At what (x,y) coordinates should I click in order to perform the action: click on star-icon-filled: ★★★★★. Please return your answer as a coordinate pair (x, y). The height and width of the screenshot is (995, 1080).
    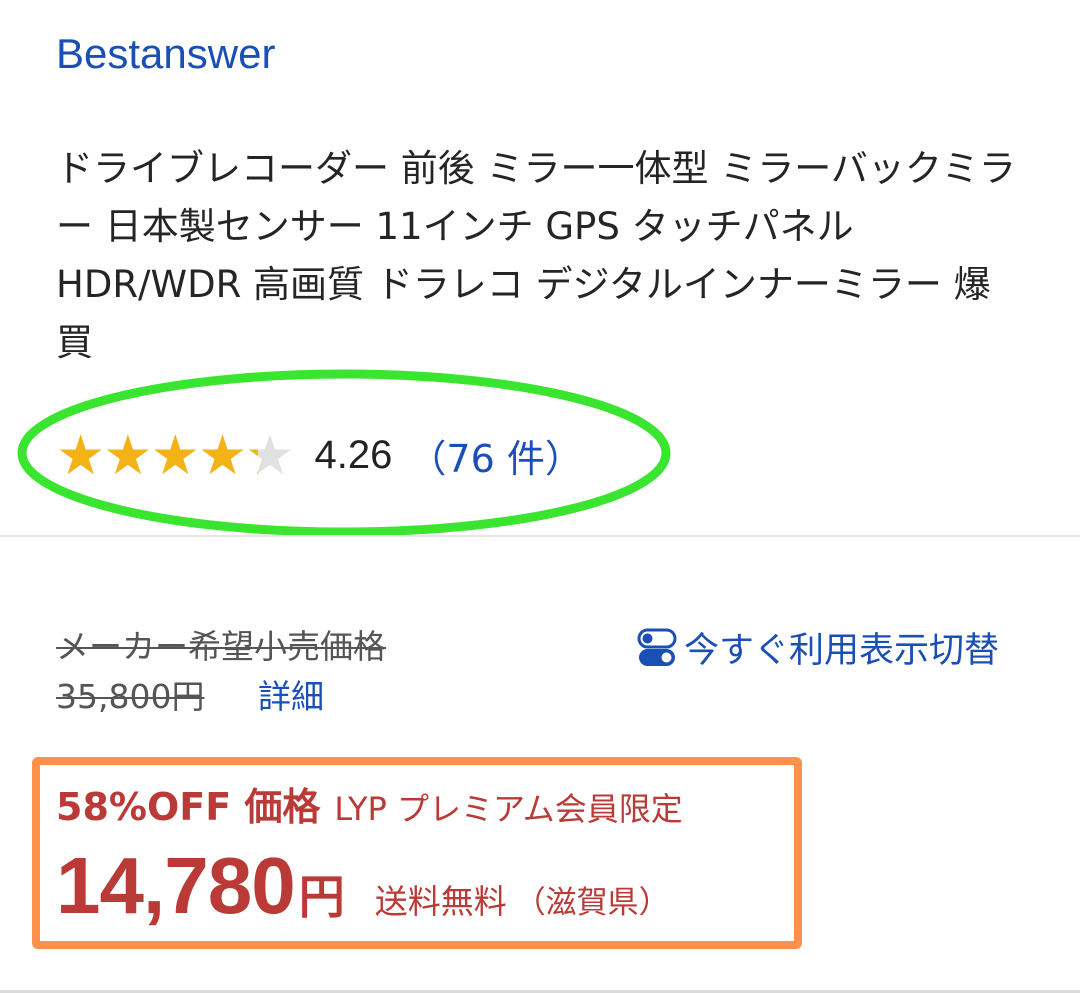
    Looking at the image, I should click on (157, 455).